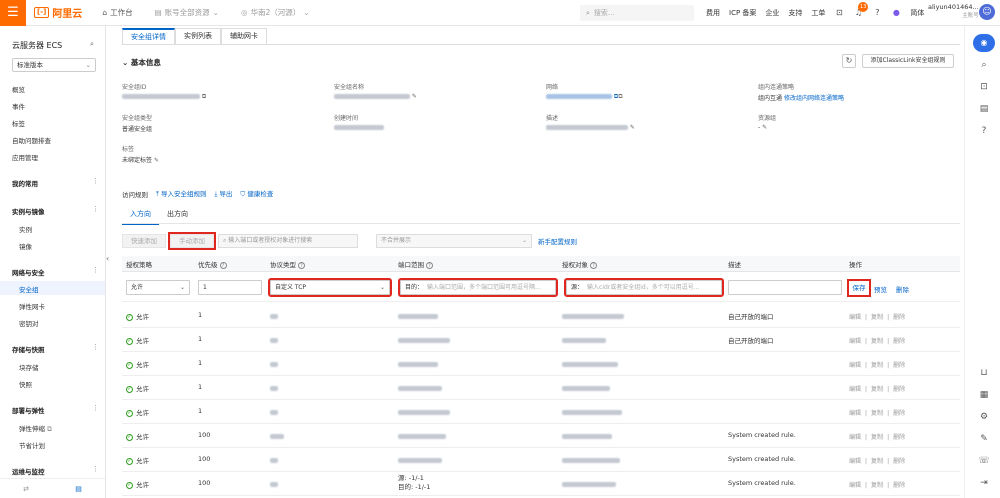 The height and width of the screenshot is (498, 1000). I want to click on sidebar-item-instances: 实例, so click(25, 229).